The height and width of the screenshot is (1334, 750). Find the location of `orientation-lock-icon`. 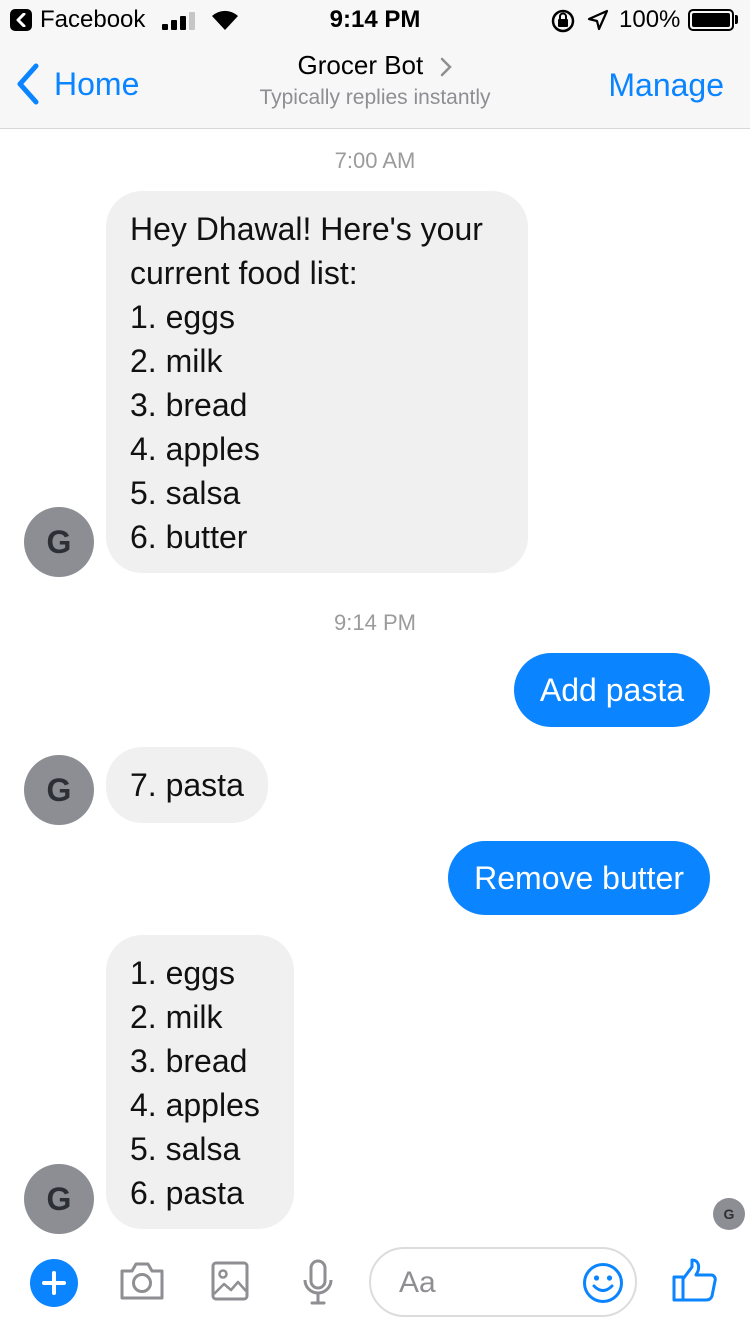

orientation-lock-icon is located at coordinates (563, 21).